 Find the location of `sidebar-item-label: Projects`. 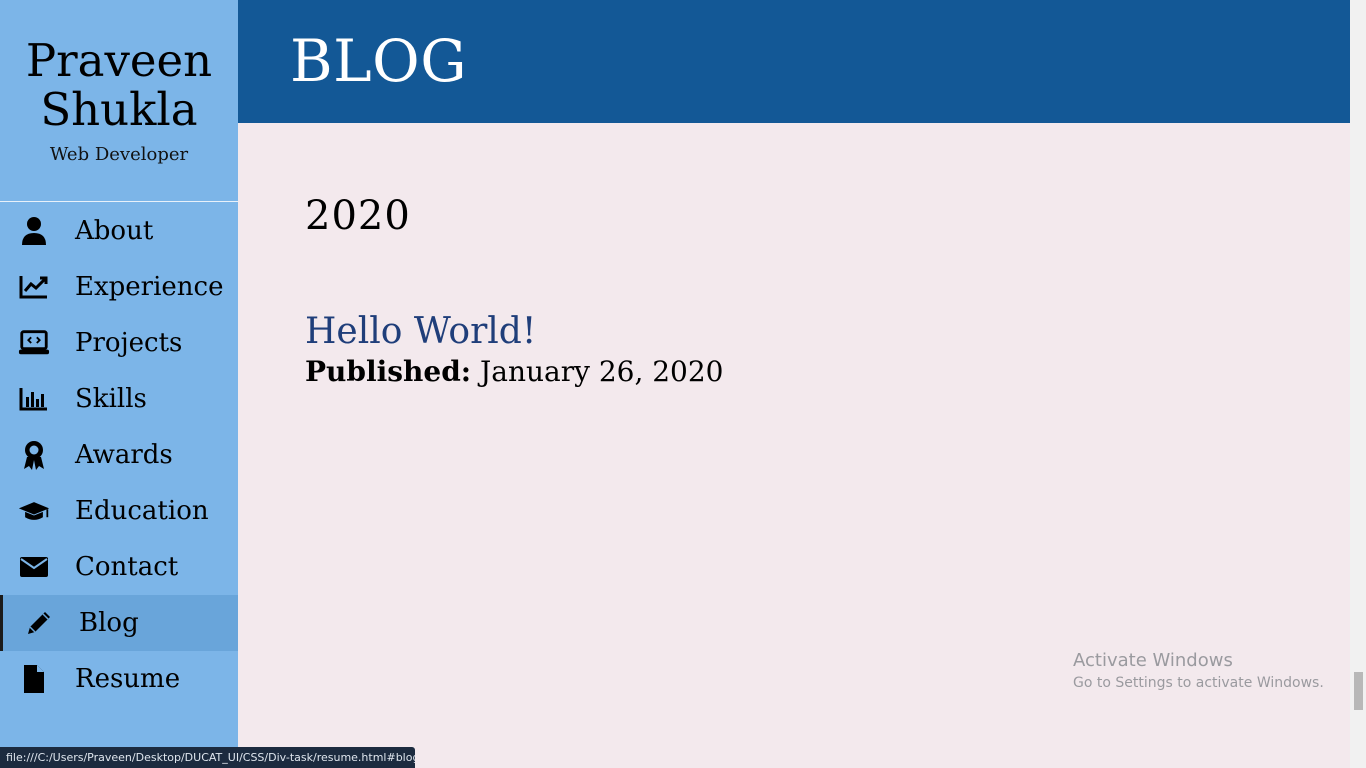

sidebar-item-label: Projects is located at coordinates (129, 343).